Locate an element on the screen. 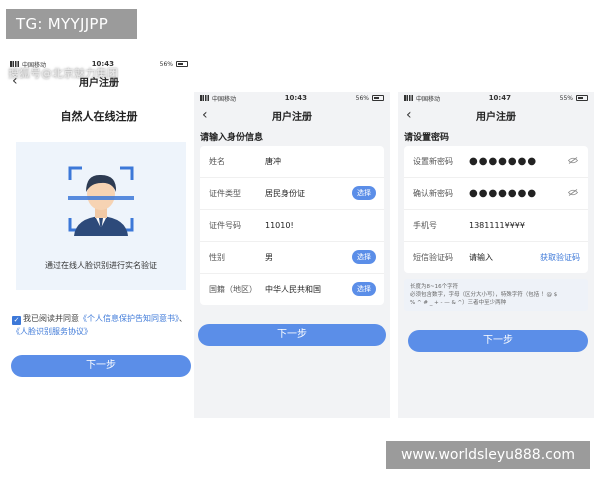 This screenshot has height=480, width=600. status-bar: 中国移动 10:43 56% is located at coordinates (292, 98).